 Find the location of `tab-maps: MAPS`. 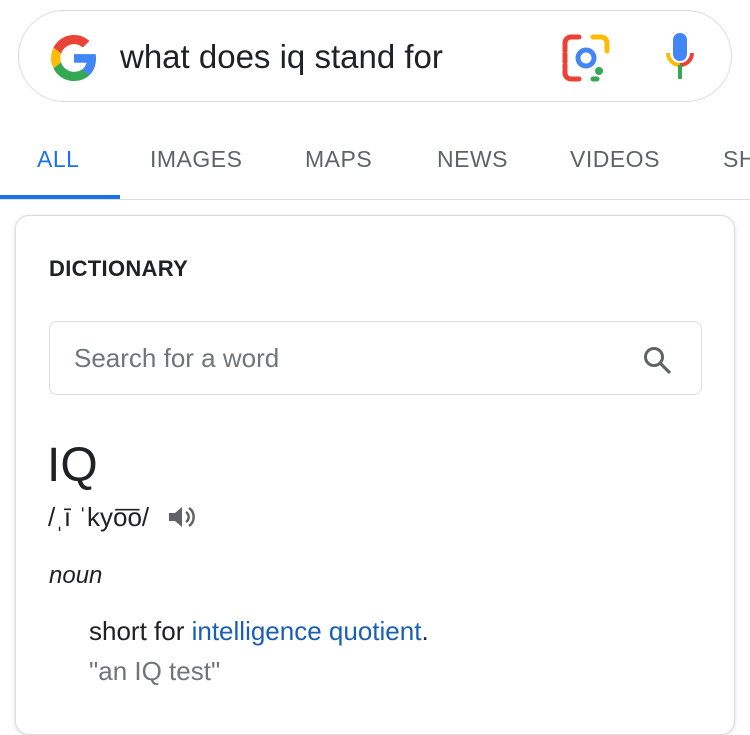

tab-maps: MAPS is located at coordinates (338, 159).